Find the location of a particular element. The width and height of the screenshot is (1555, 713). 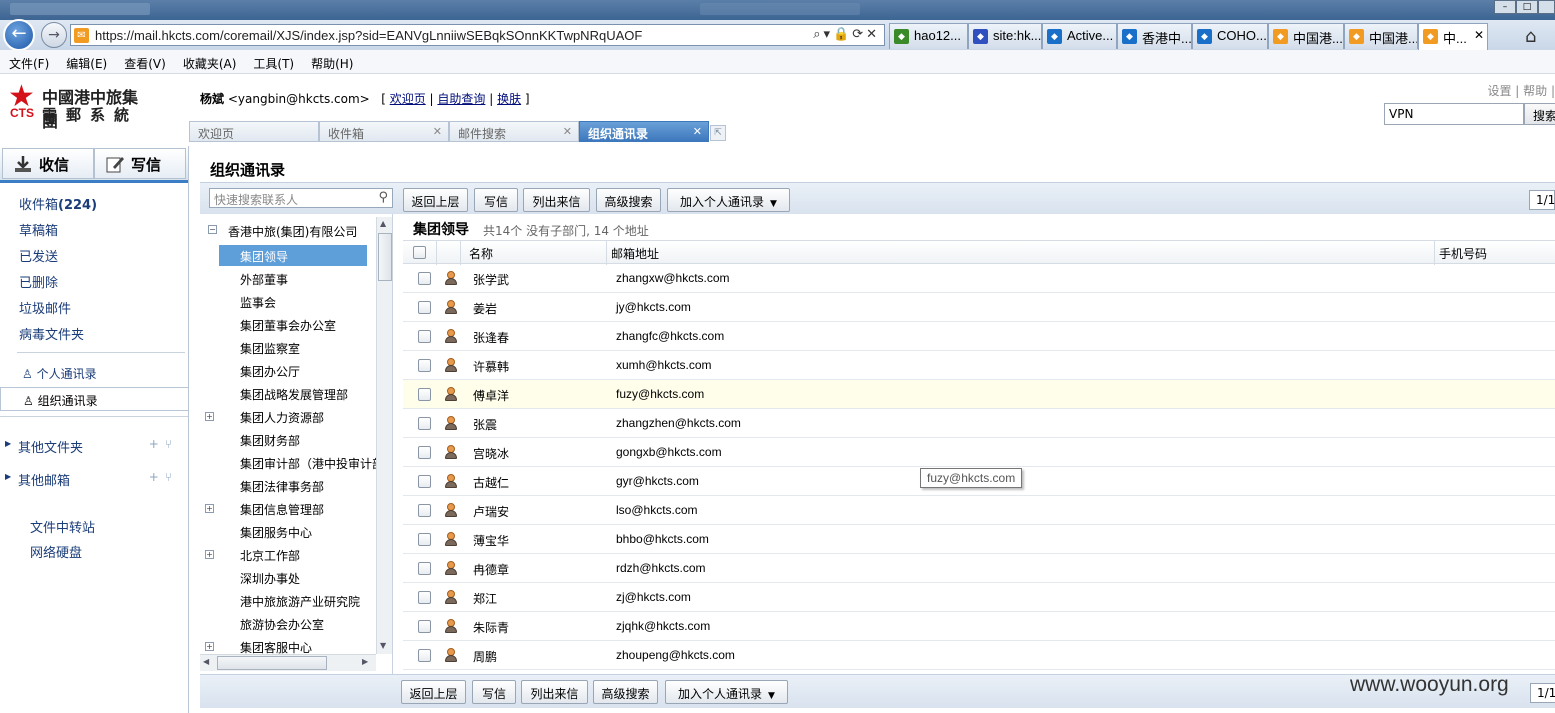

contact-name: 郑江 is located at coordinates (485, 598).